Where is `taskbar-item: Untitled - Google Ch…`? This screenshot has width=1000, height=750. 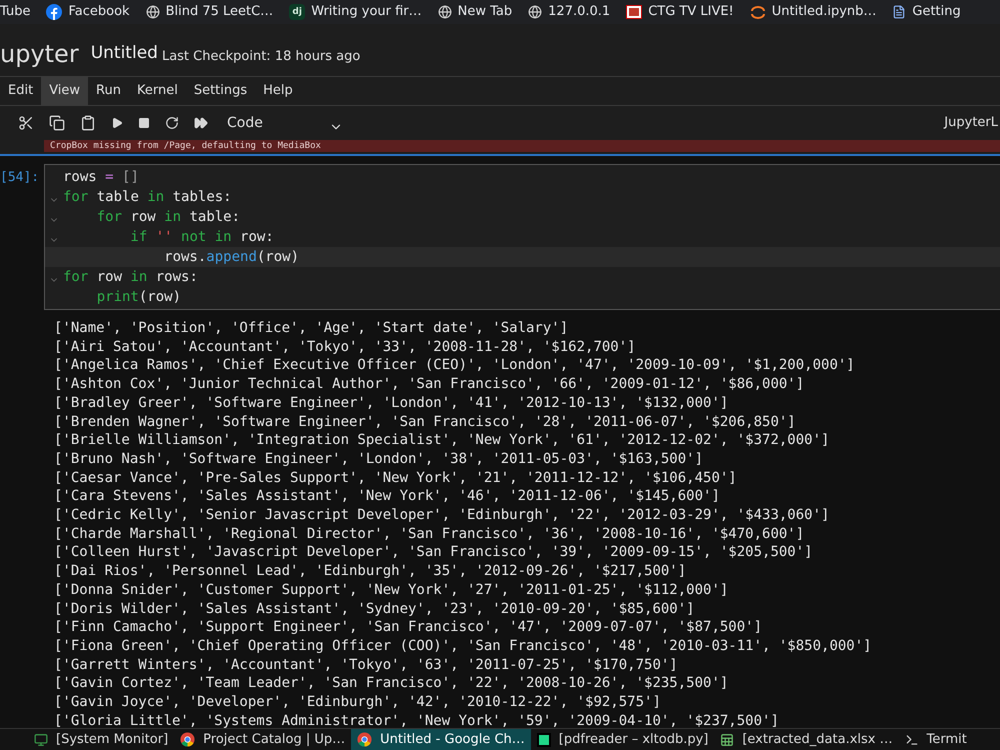
taskbar-item: Untitled - Google Ch… is located at coordinates (441, 739).